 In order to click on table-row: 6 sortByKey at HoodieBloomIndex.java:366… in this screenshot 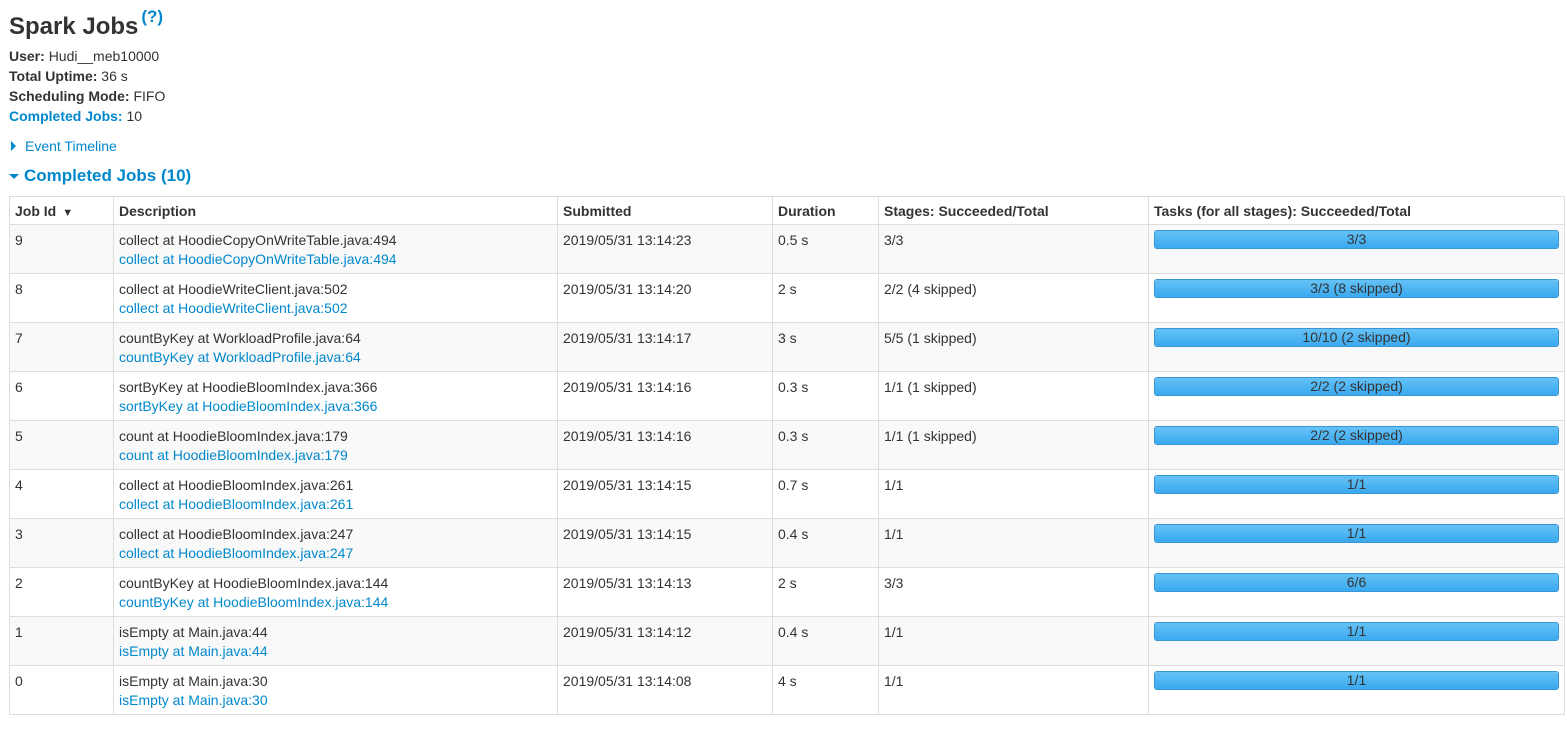, I will do `click(787, 396)`.